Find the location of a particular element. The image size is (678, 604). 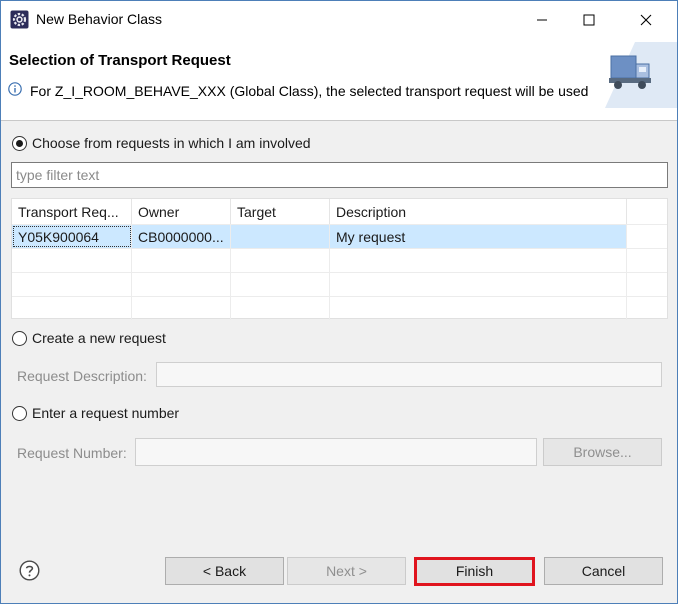

radio-enter-request-number: Enter a request number is located at coordinates (95, 413).